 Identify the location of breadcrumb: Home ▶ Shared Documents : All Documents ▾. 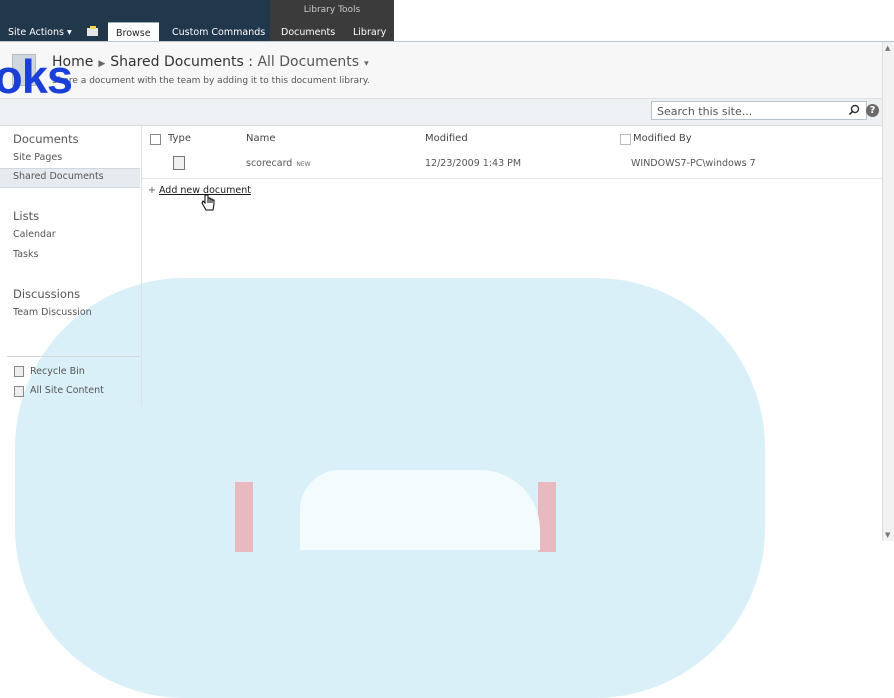
(210, 62).